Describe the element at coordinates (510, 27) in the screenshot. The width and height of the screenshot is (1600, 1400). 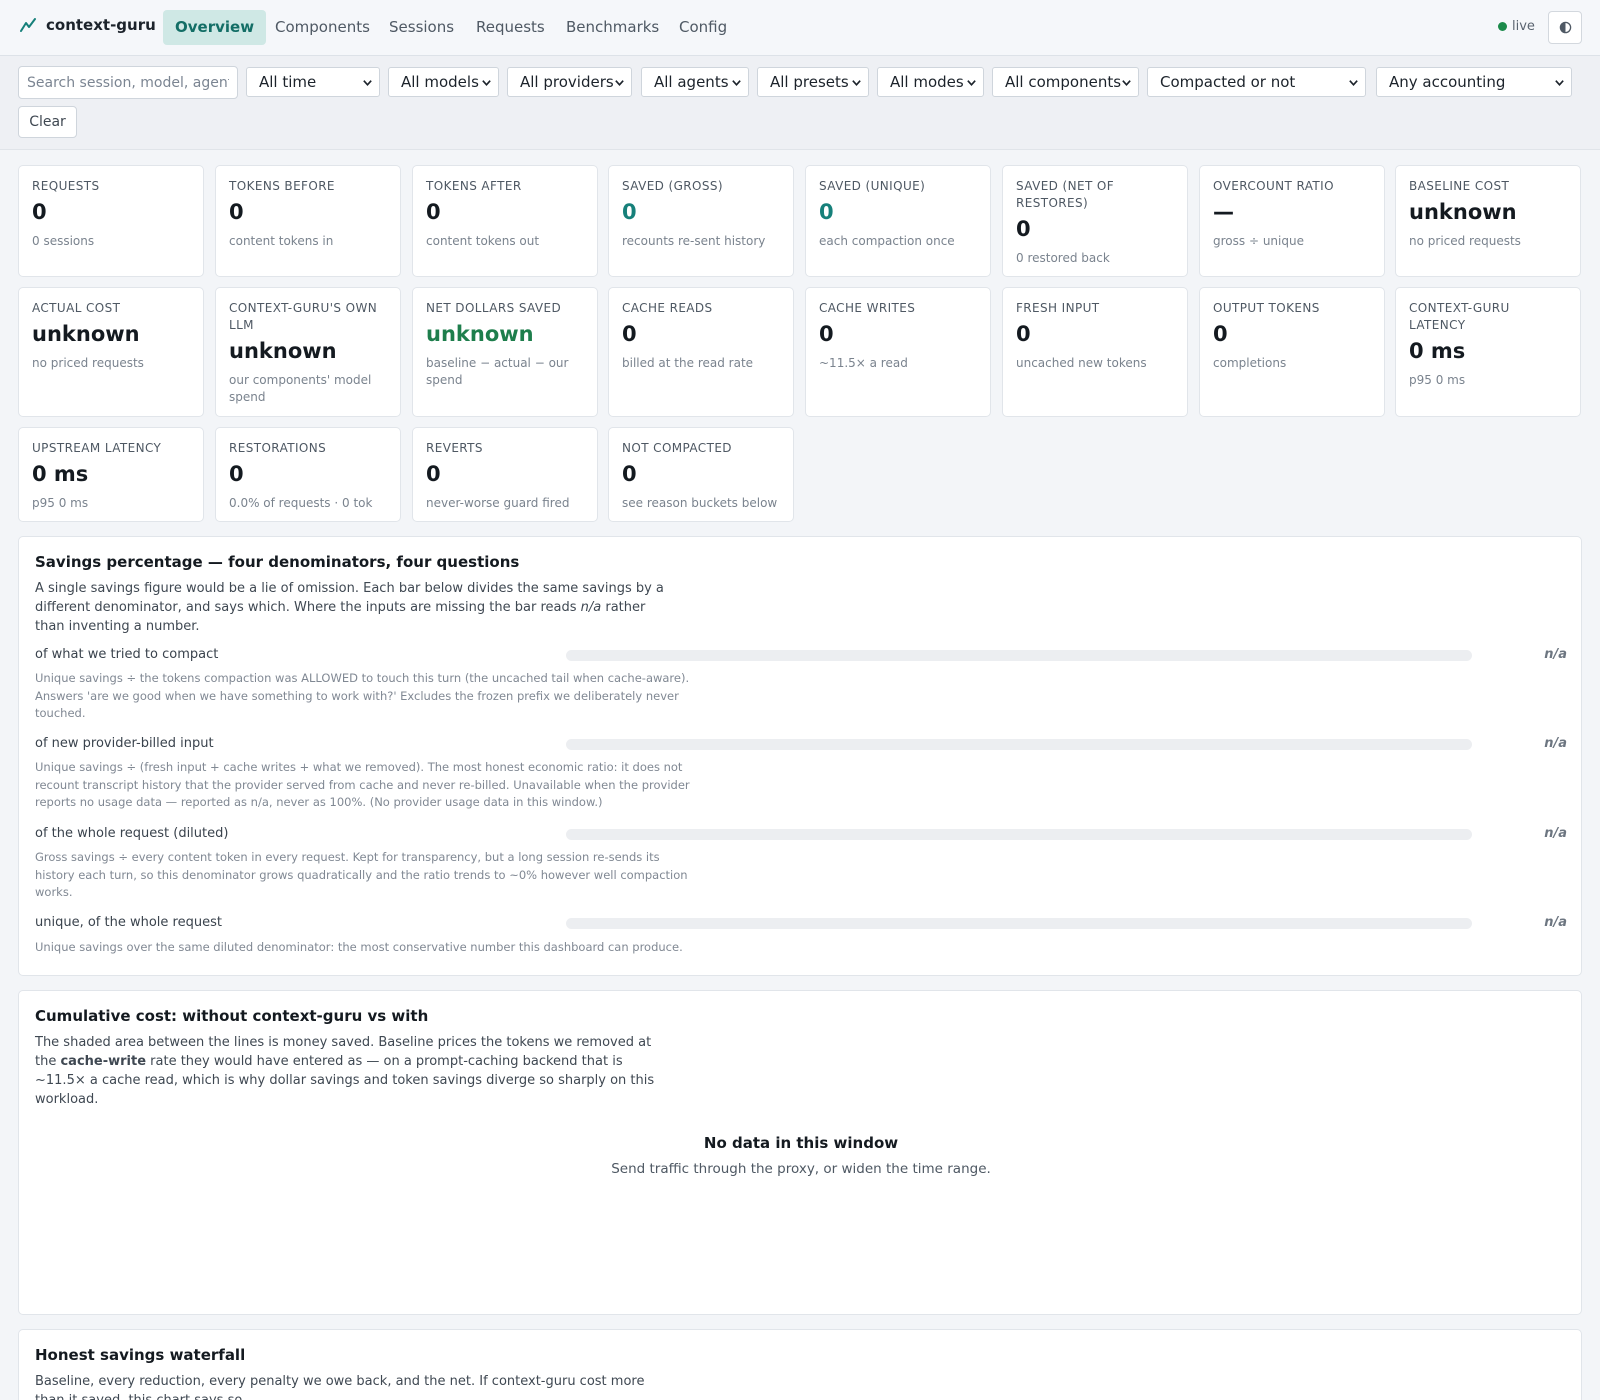
I see `tab-requests: Requests` at that location.